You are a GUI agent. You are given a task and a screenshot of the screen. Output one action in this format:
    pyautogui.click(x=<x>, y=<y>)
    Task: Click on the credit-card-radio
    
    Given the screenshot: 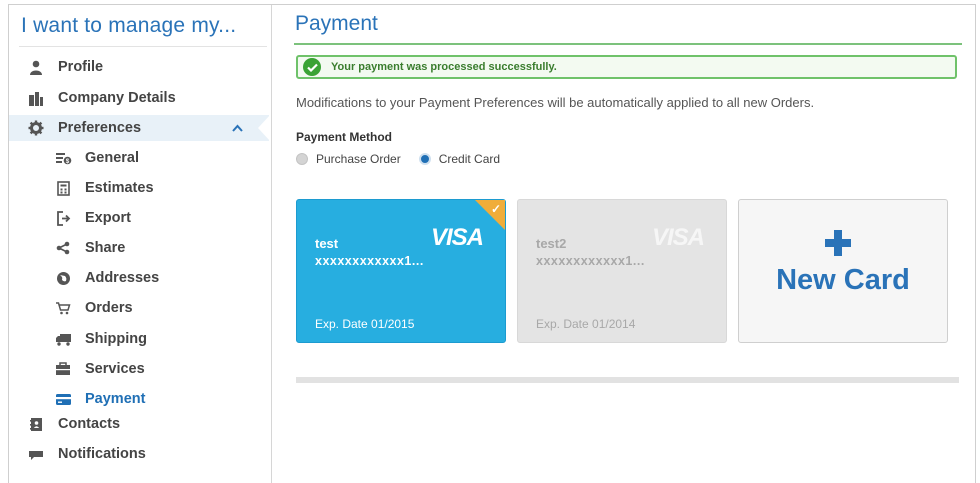 What is the action you would take?
    pyautogui.click(x=424, y=159)
    